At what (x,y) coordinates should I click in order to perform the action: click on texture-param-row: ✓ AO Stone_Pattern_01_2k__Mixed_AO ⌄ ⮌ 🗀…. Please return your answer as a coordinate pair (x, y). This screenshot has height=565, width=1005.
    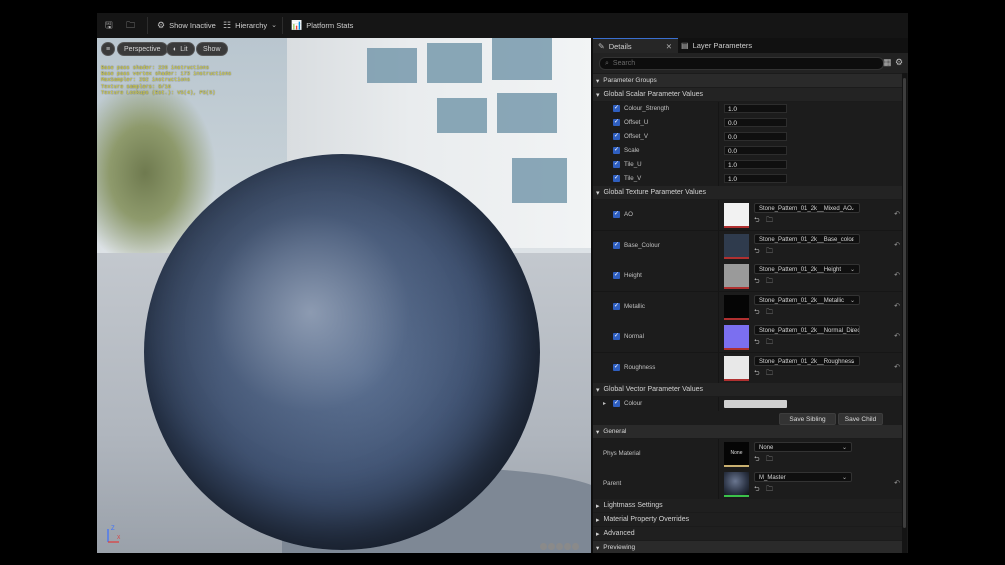
    Looking at the image, I should click on (747, 215).